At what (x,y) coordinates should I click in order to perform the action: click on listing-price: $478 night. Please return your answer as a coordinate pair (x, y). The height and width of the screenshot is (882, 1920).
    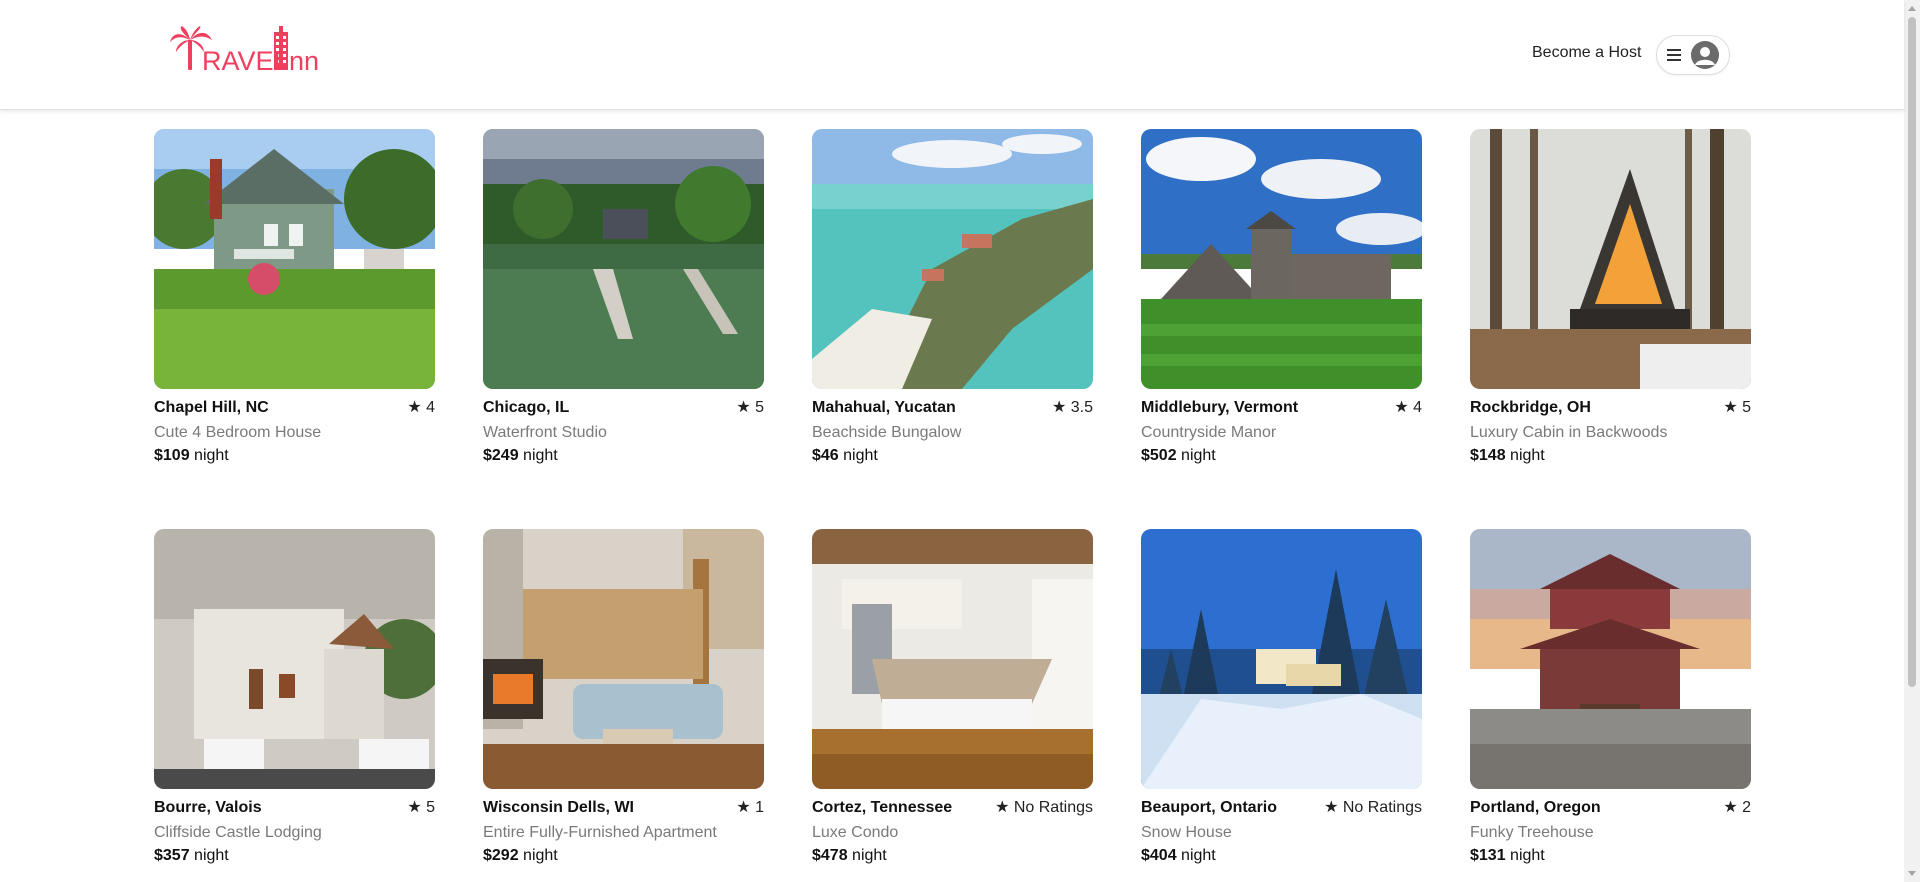
    Looking at the image, I should click on (952, 856).